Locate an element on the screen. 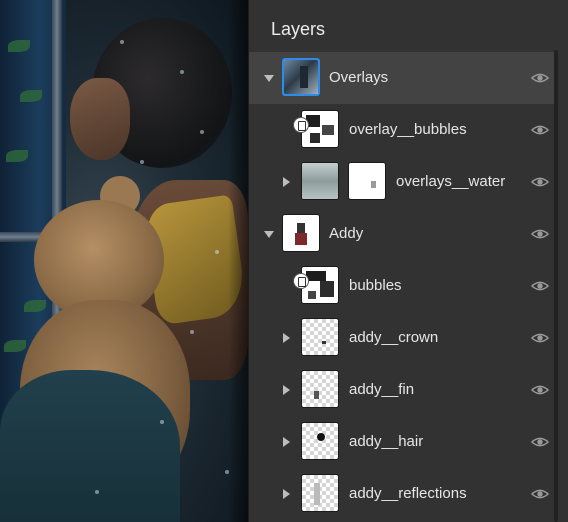 The height and width of the screenshot is (522, 568). layer-name: Overlays is located at coordinates (359, 77).